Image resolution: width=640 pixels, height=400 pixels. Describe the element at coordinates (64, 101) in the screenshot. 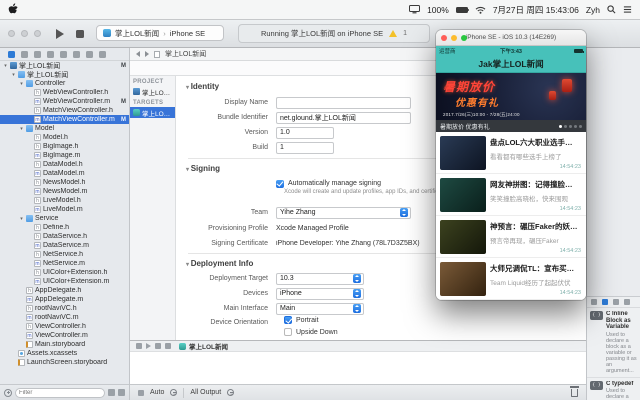

I see `tree-item: WebViewController.m M` at that location.